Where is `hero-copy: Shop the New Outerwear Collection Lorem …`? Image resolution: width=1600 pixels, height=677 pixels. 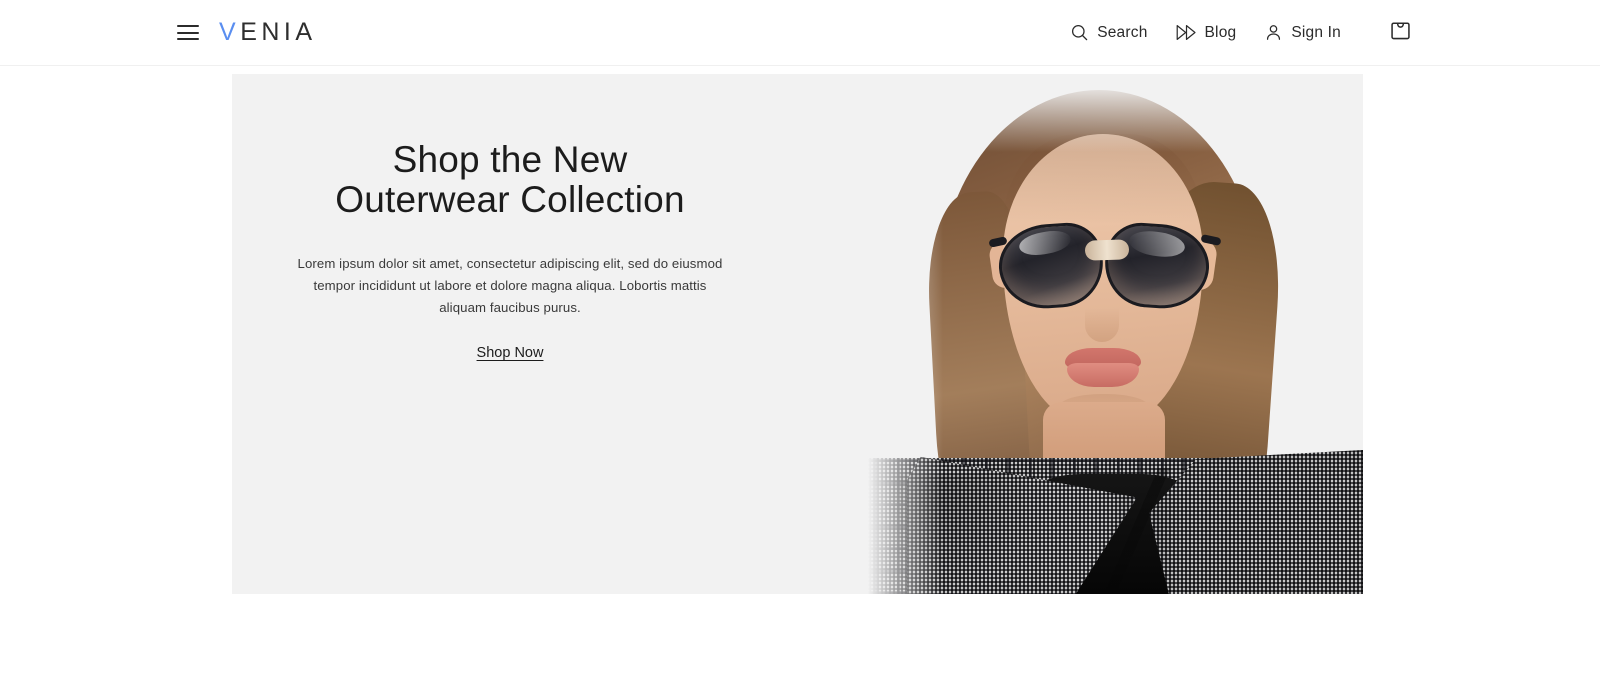
hero-copy: Shop the New Outerwear Collection Lorem … is located at coordinates (510, 251).